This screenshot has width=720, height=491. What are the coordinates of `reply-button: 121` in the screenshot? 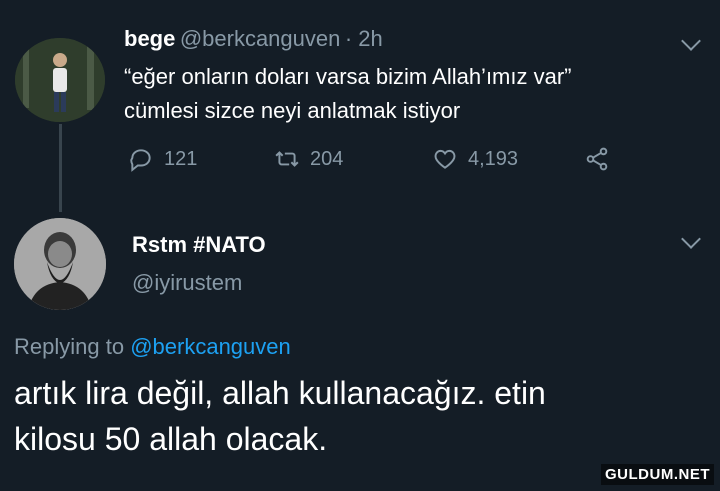 It's located at (162, 159).